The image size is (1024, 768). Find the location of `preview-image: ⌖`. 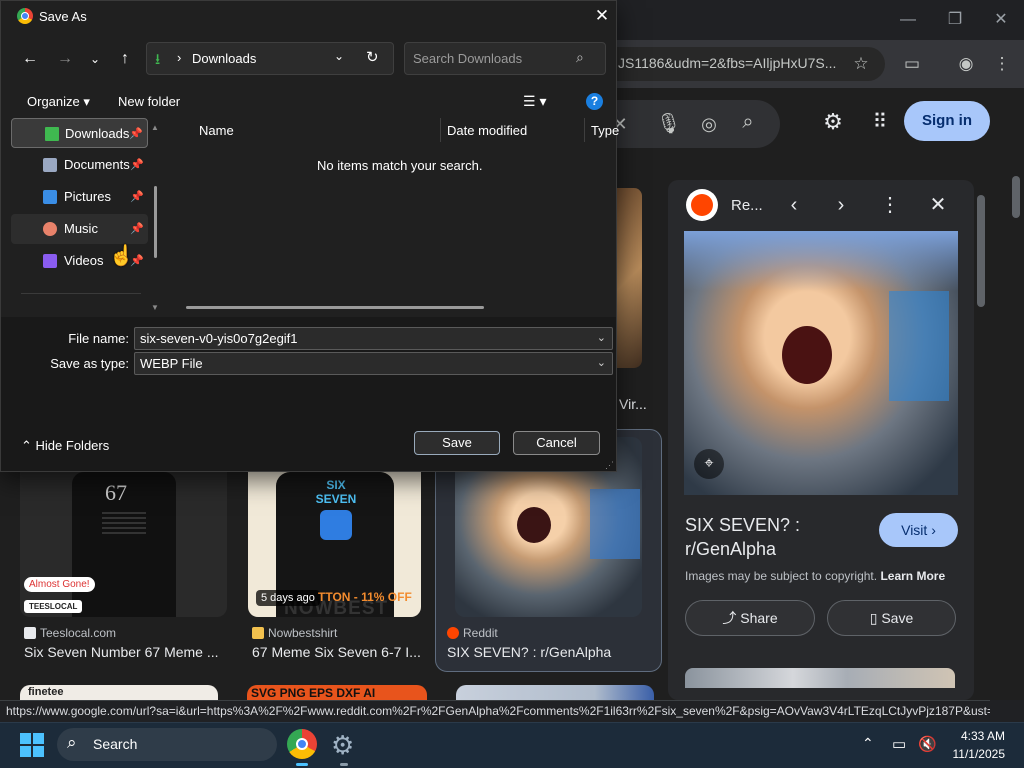

preview-image: ⌖ is located at coordinates (821, 363).